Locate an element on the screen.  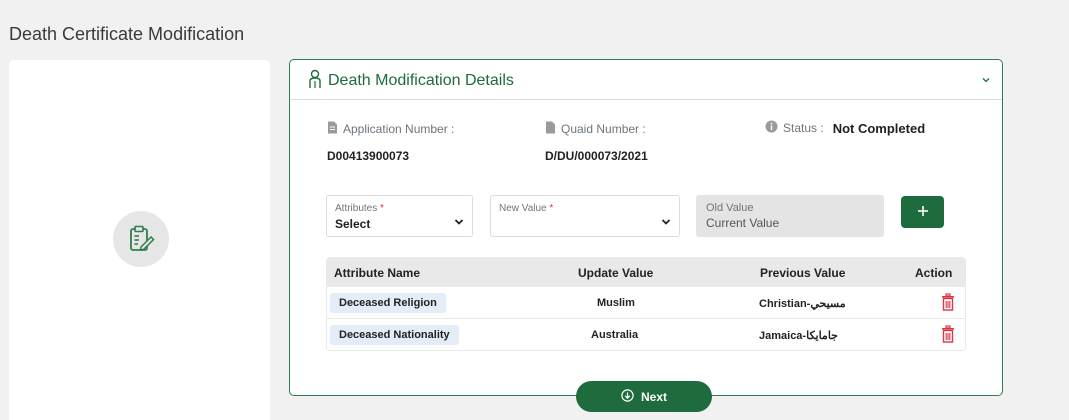
status-value: Not Completed is located at coordinates (879, 128).